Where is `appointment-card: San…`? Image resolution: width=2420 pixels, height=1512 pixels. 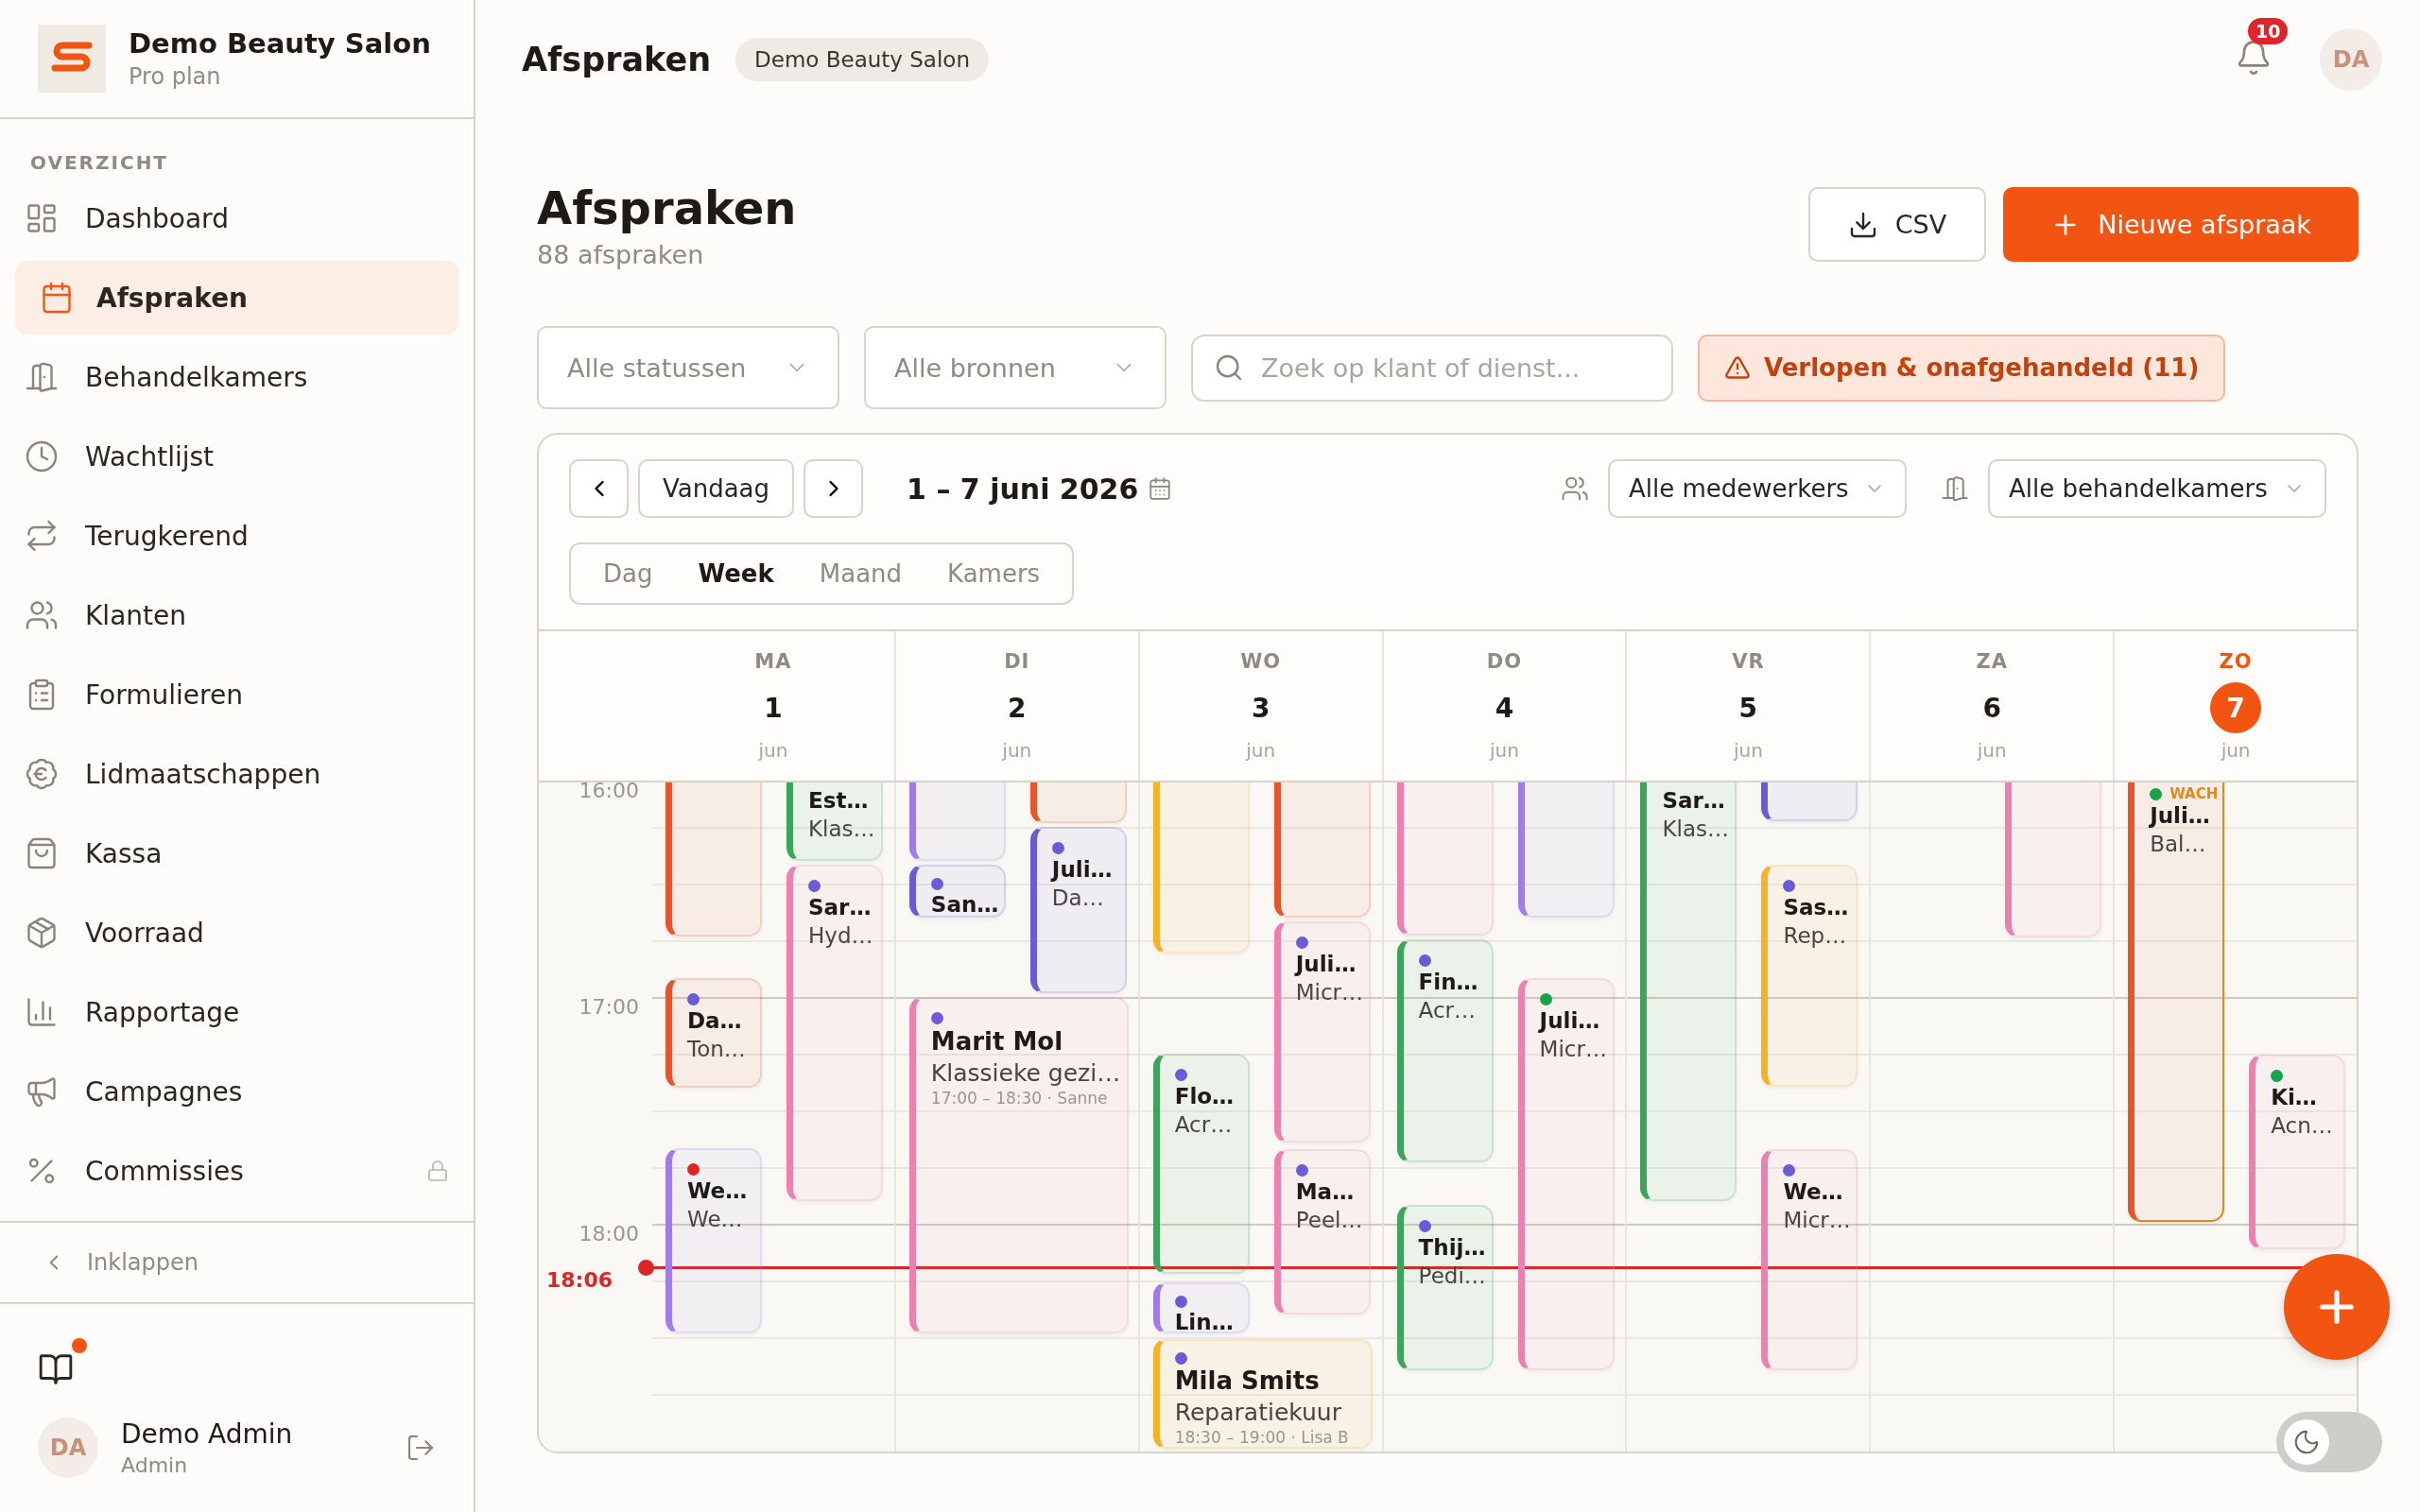
appointment-card: San… is located at coordinates (957, 891).